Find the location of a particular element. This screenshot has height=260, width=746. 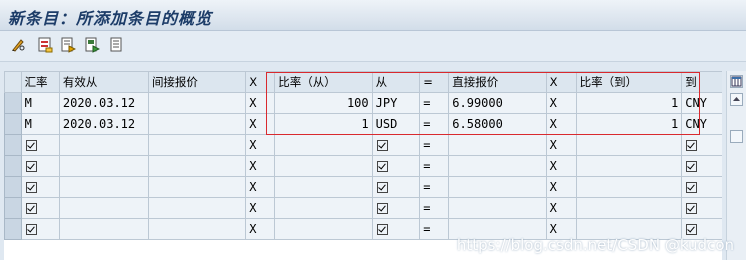

header-from-currency: 从 is located at coordinates (396, 82).